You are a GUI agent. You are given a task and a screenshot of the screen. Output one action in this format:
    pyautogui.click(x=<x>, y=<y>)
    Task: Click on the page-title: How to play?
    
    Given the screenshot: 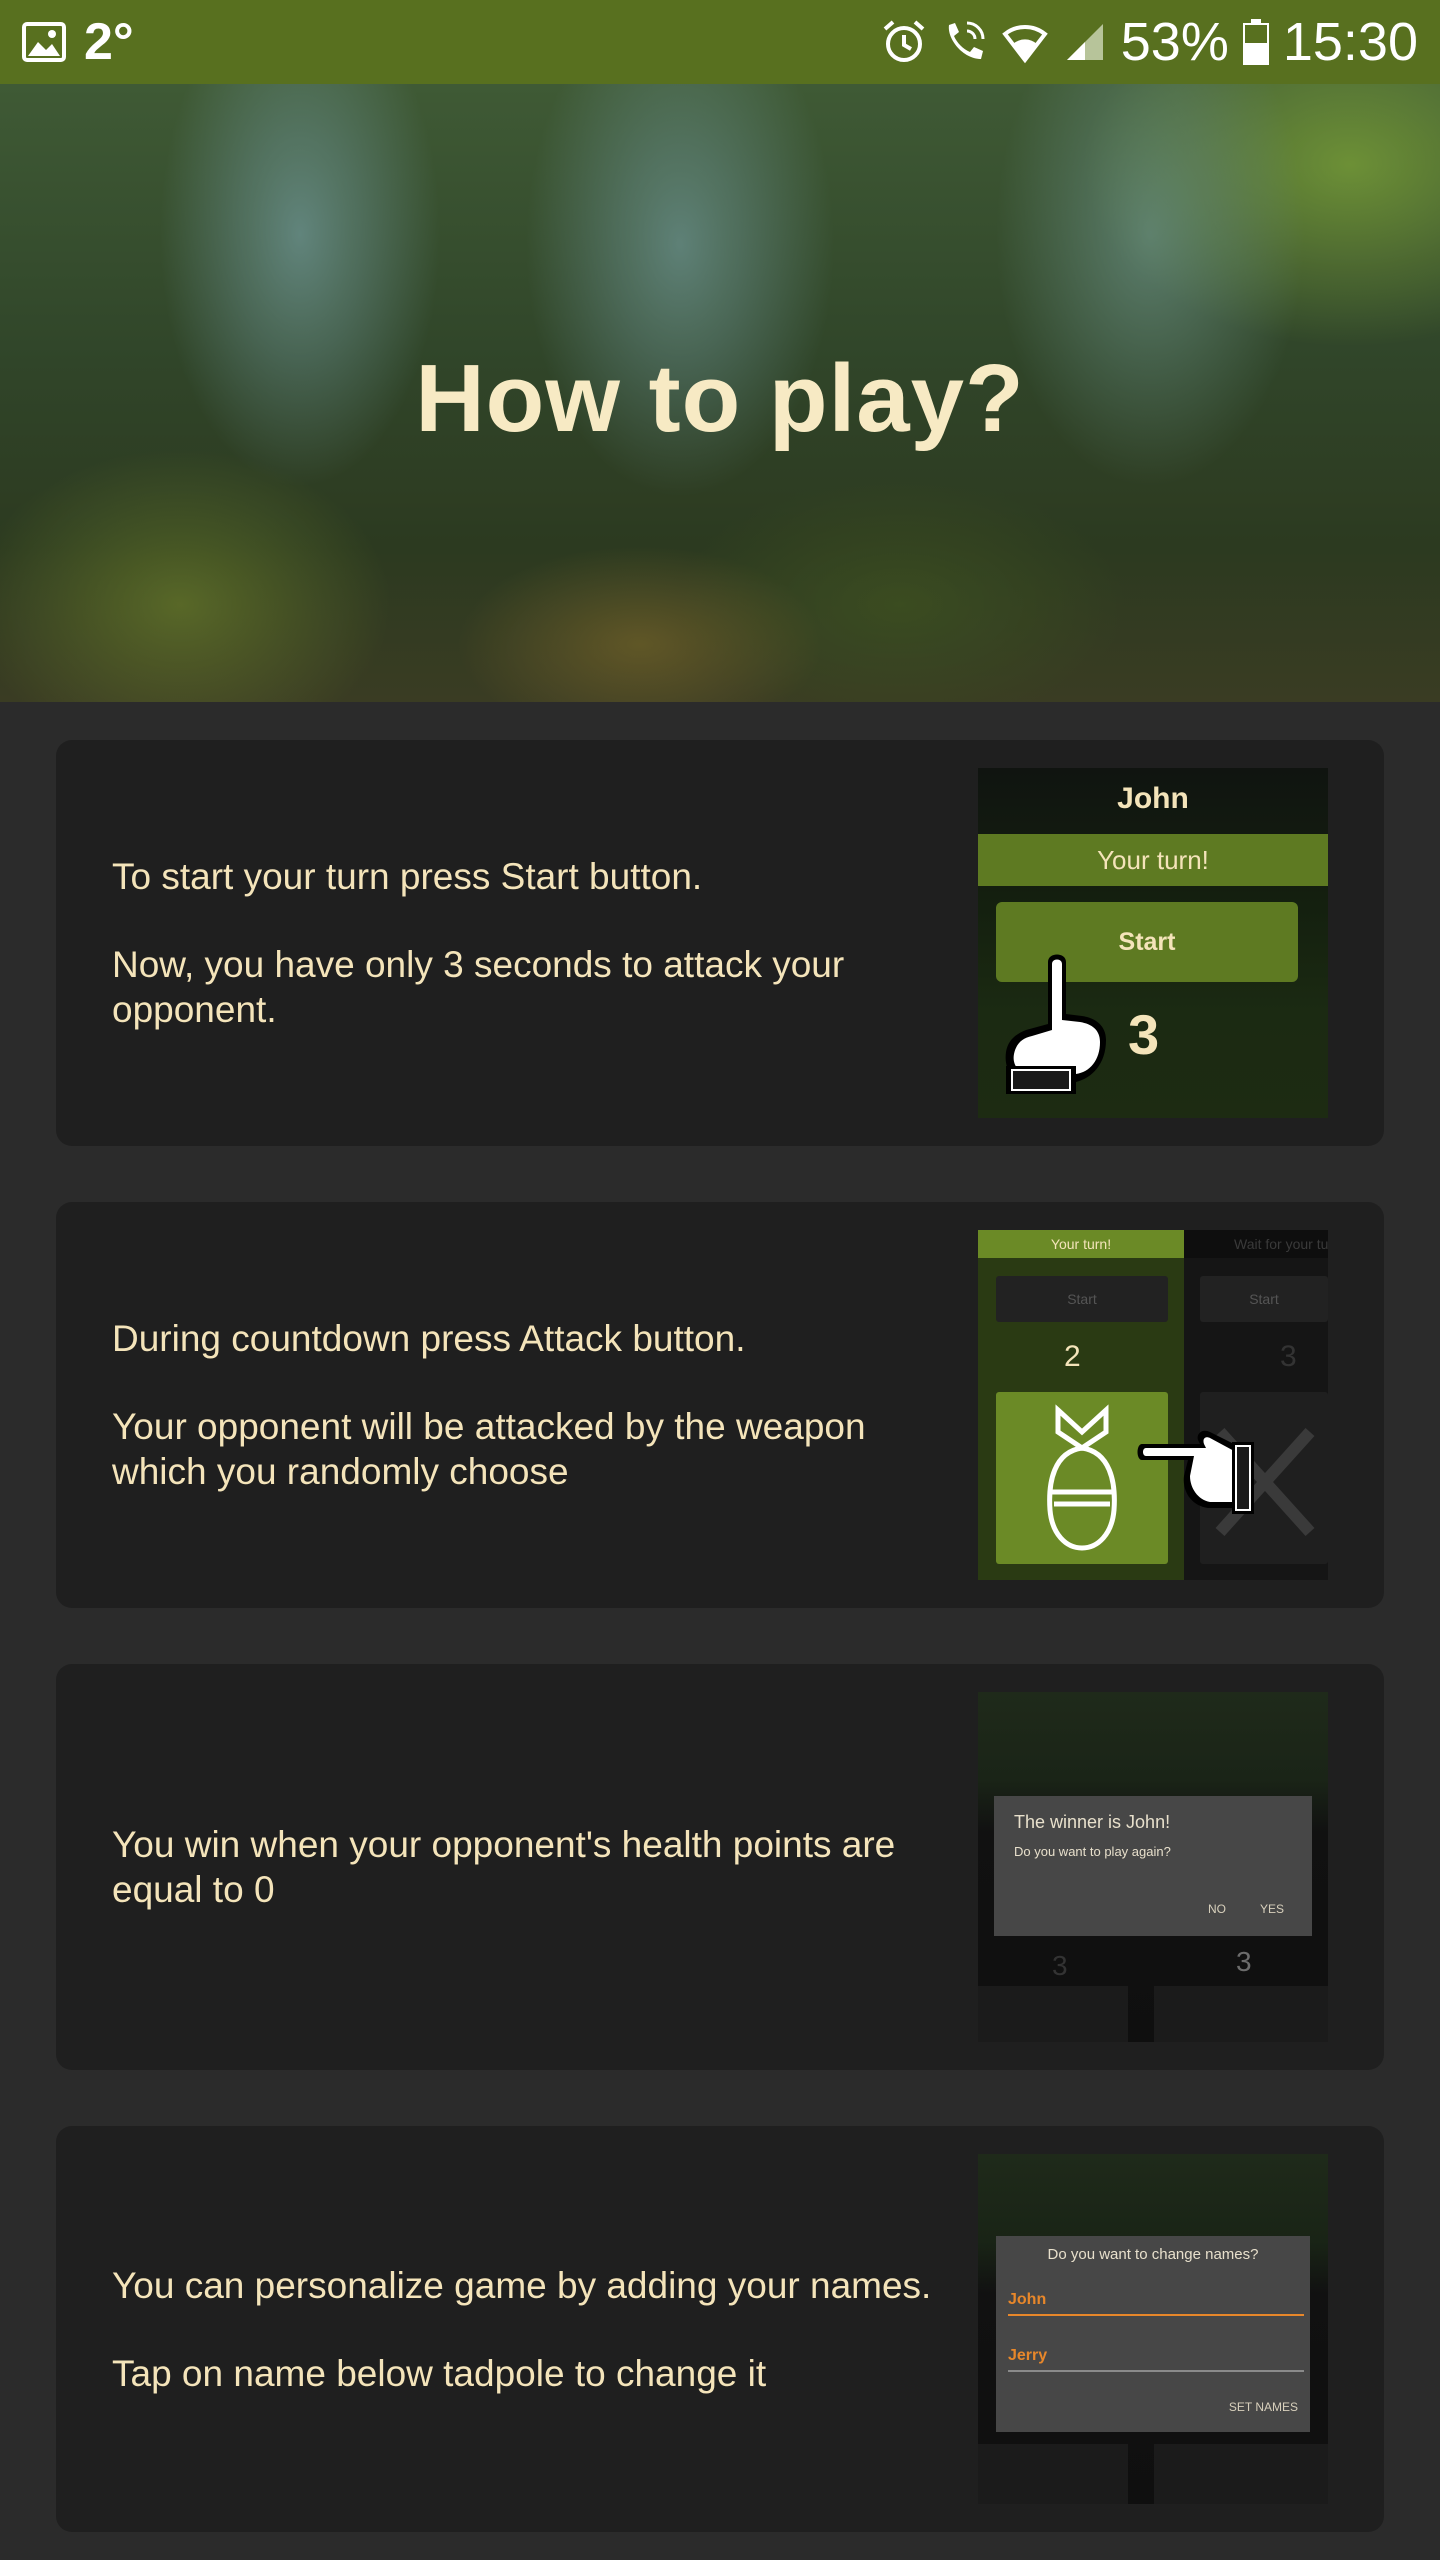 What is the action you would take?
    pyautogui.click(x=720, y=398)
    